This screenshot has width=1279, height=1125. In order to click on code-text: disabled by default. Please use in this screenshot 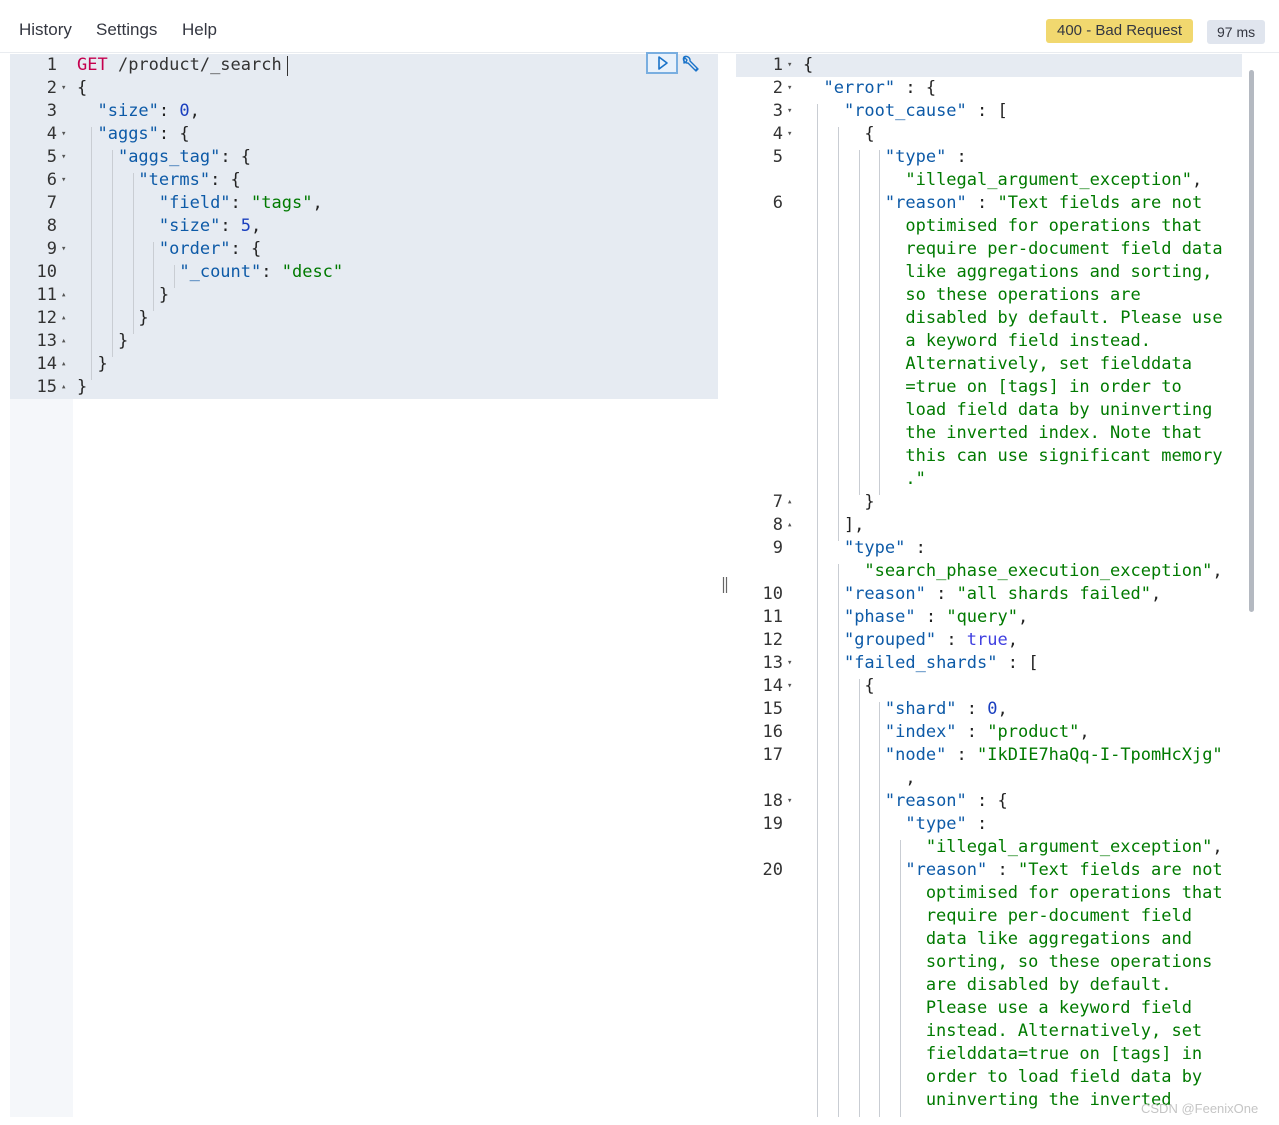, I will do `click(1012, 318)`.